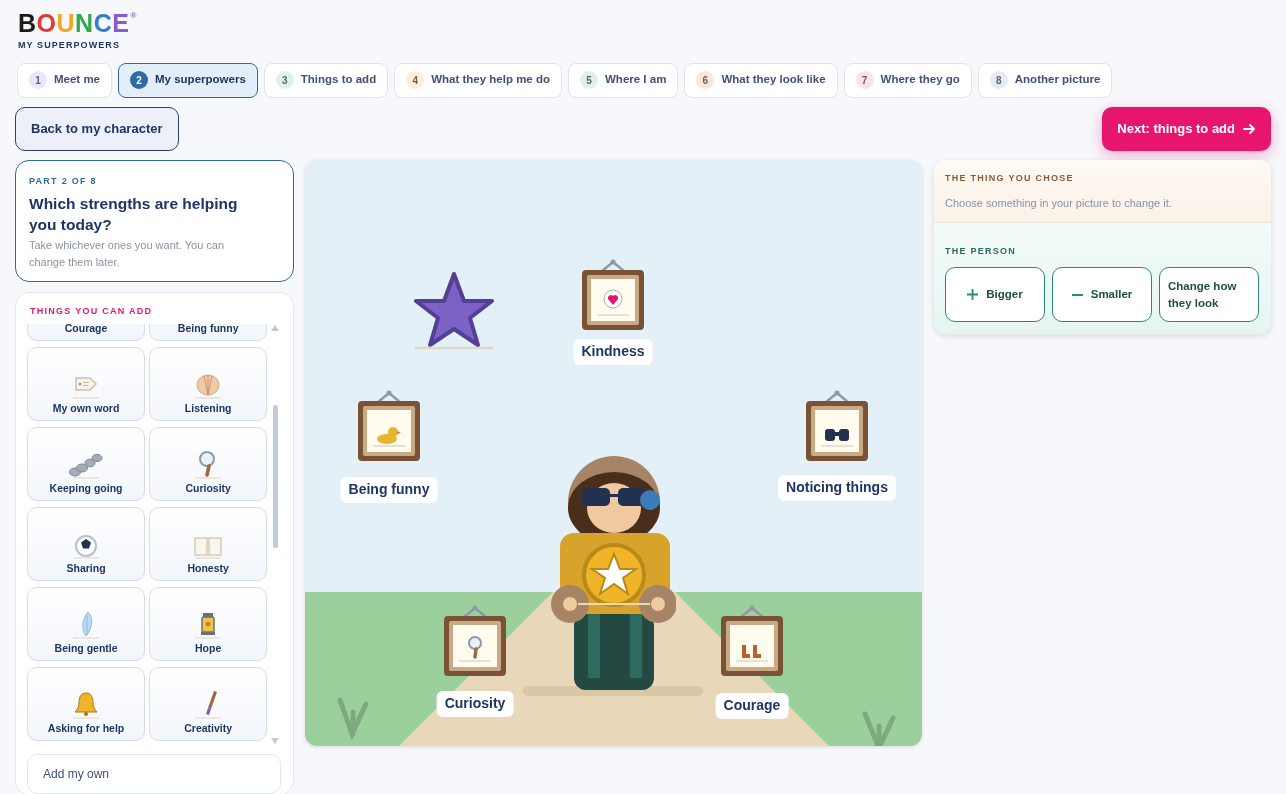 This screenshot has height=794, width=1286. Describe the element at coordinates (208, 383) in the screenshot. I see `strength-tile: Listening` at that location.